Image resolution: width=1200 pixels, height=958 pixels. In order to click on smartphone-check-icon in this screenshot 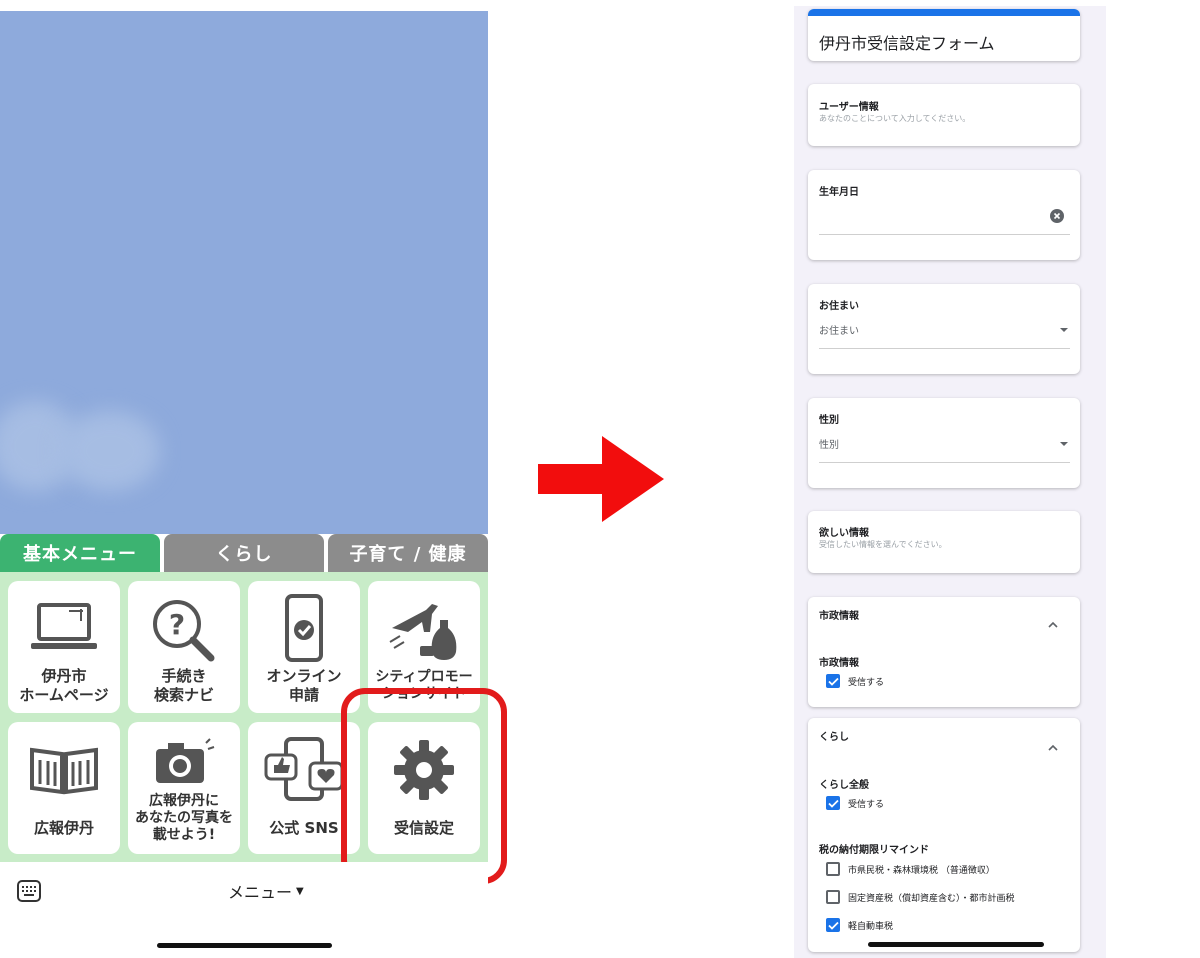, I will do `click(304, 629)`.